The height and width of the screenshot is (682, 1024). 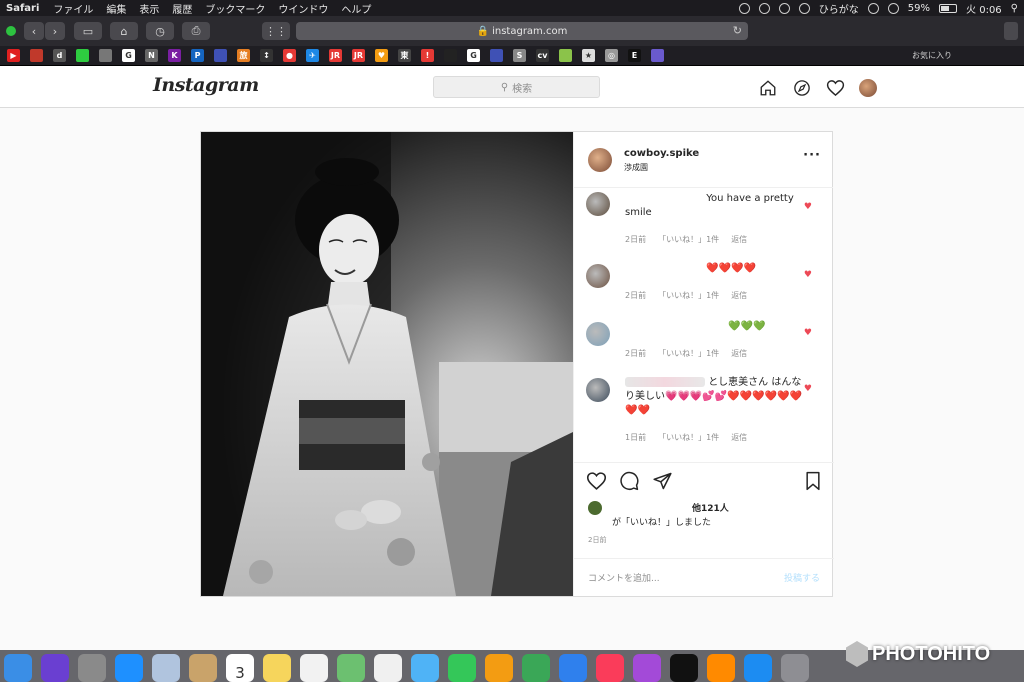 I want to click on input-mode: ひらがな, so click(x=839, y=8).